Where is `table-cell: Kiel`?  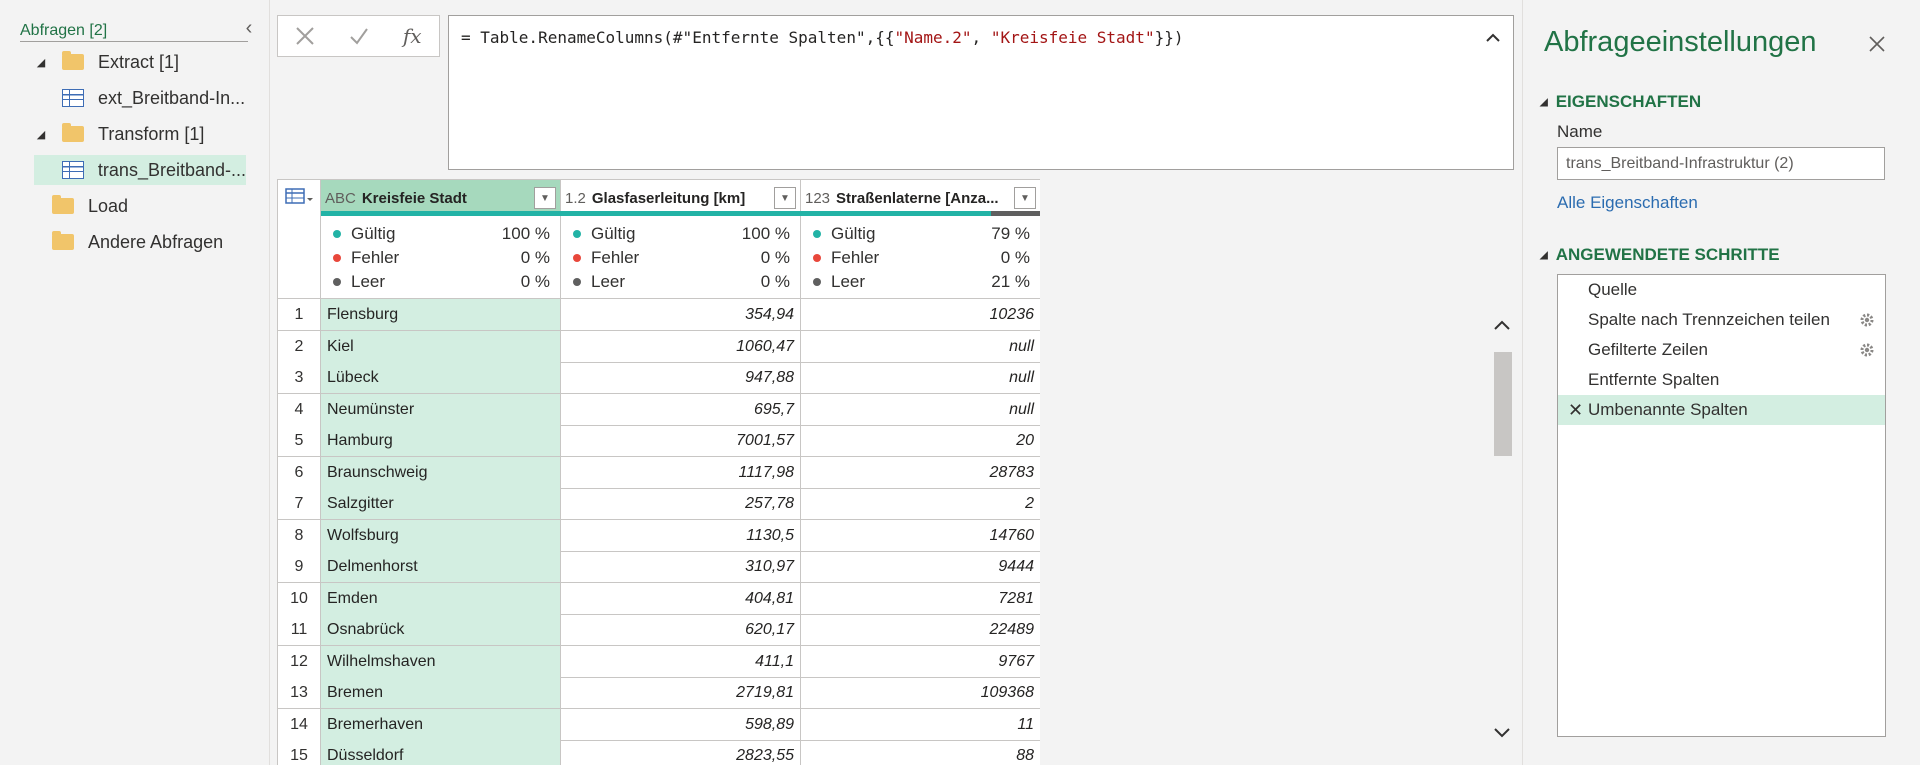
table-cell: Kiel is located at coordinates (441, 346).